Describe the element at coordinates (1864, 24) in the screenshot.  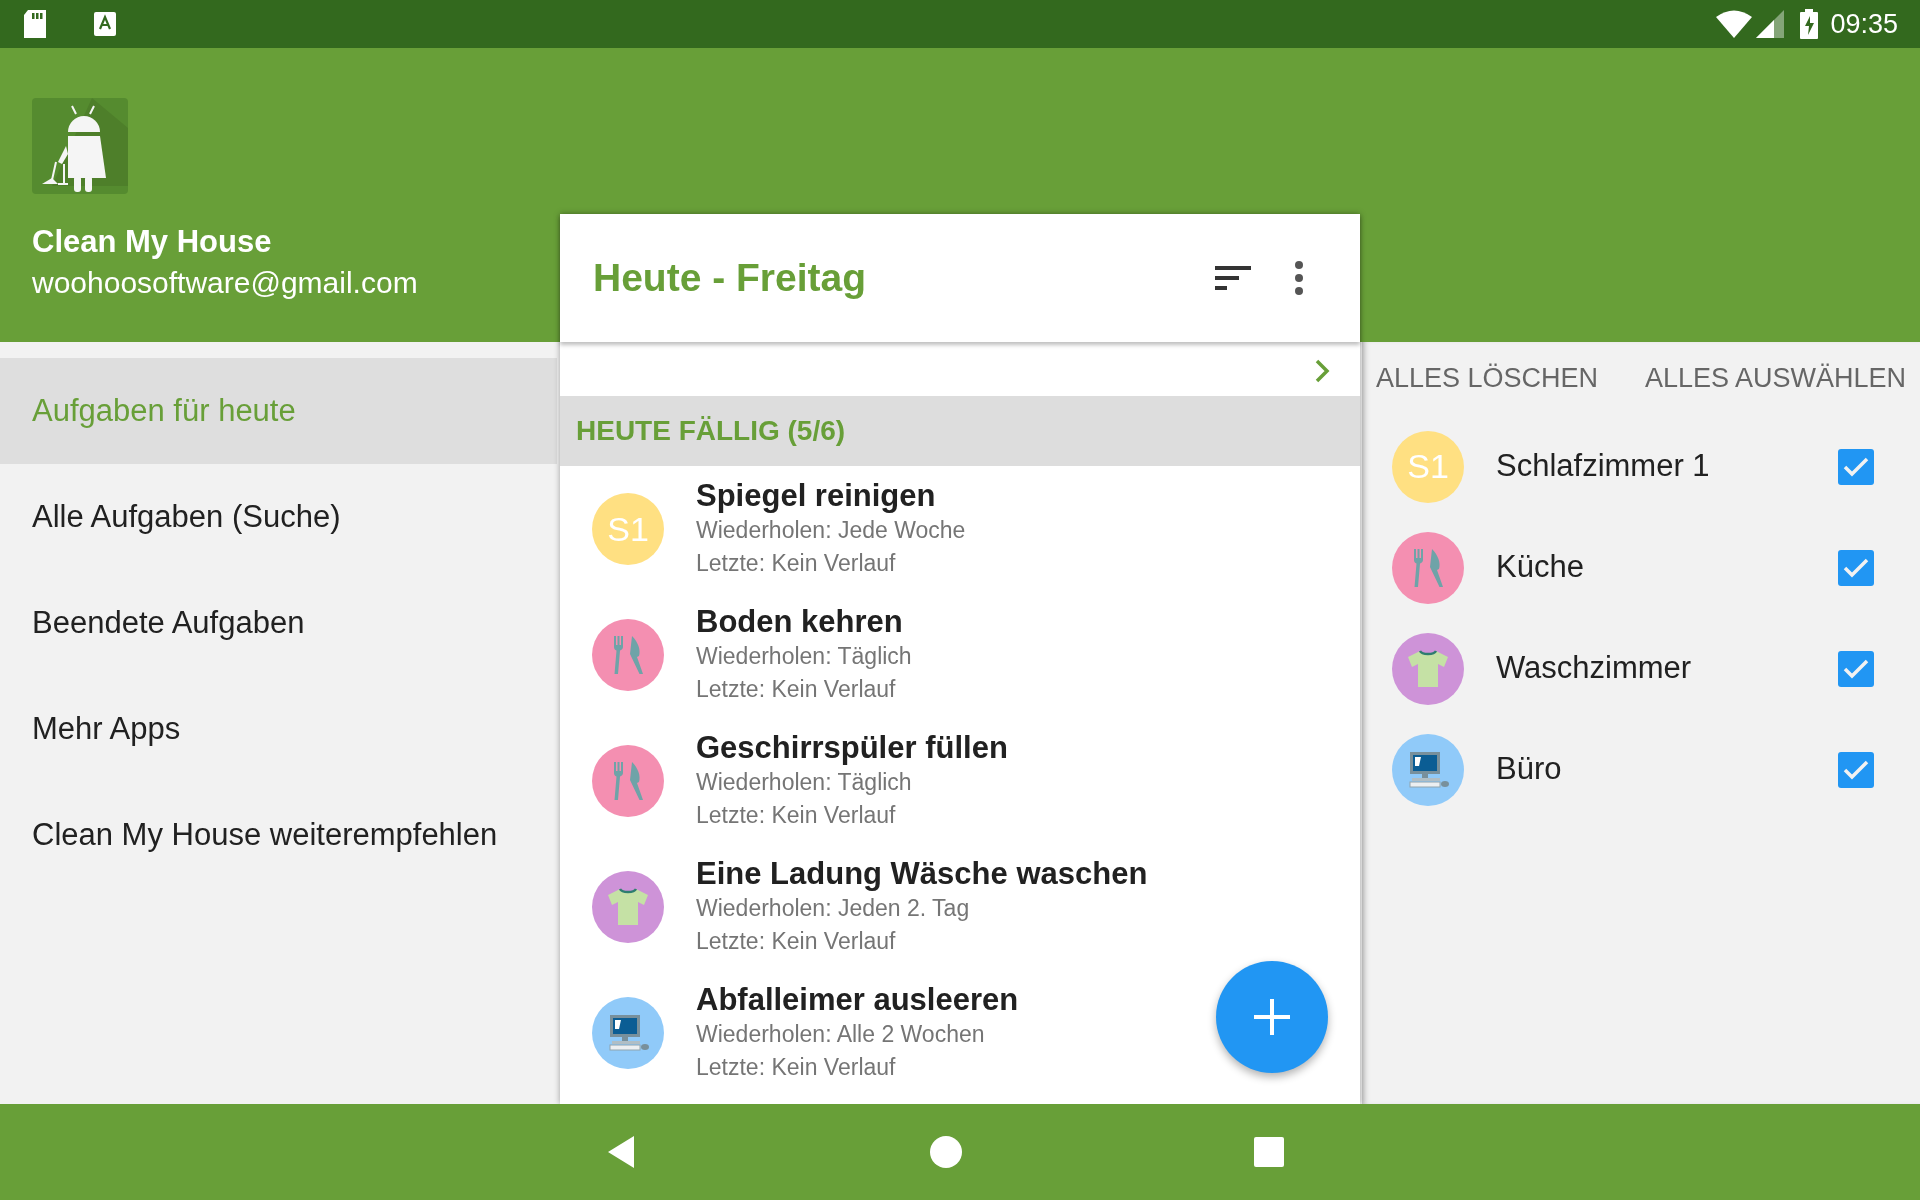
I see `clock: 09:35` at that location.